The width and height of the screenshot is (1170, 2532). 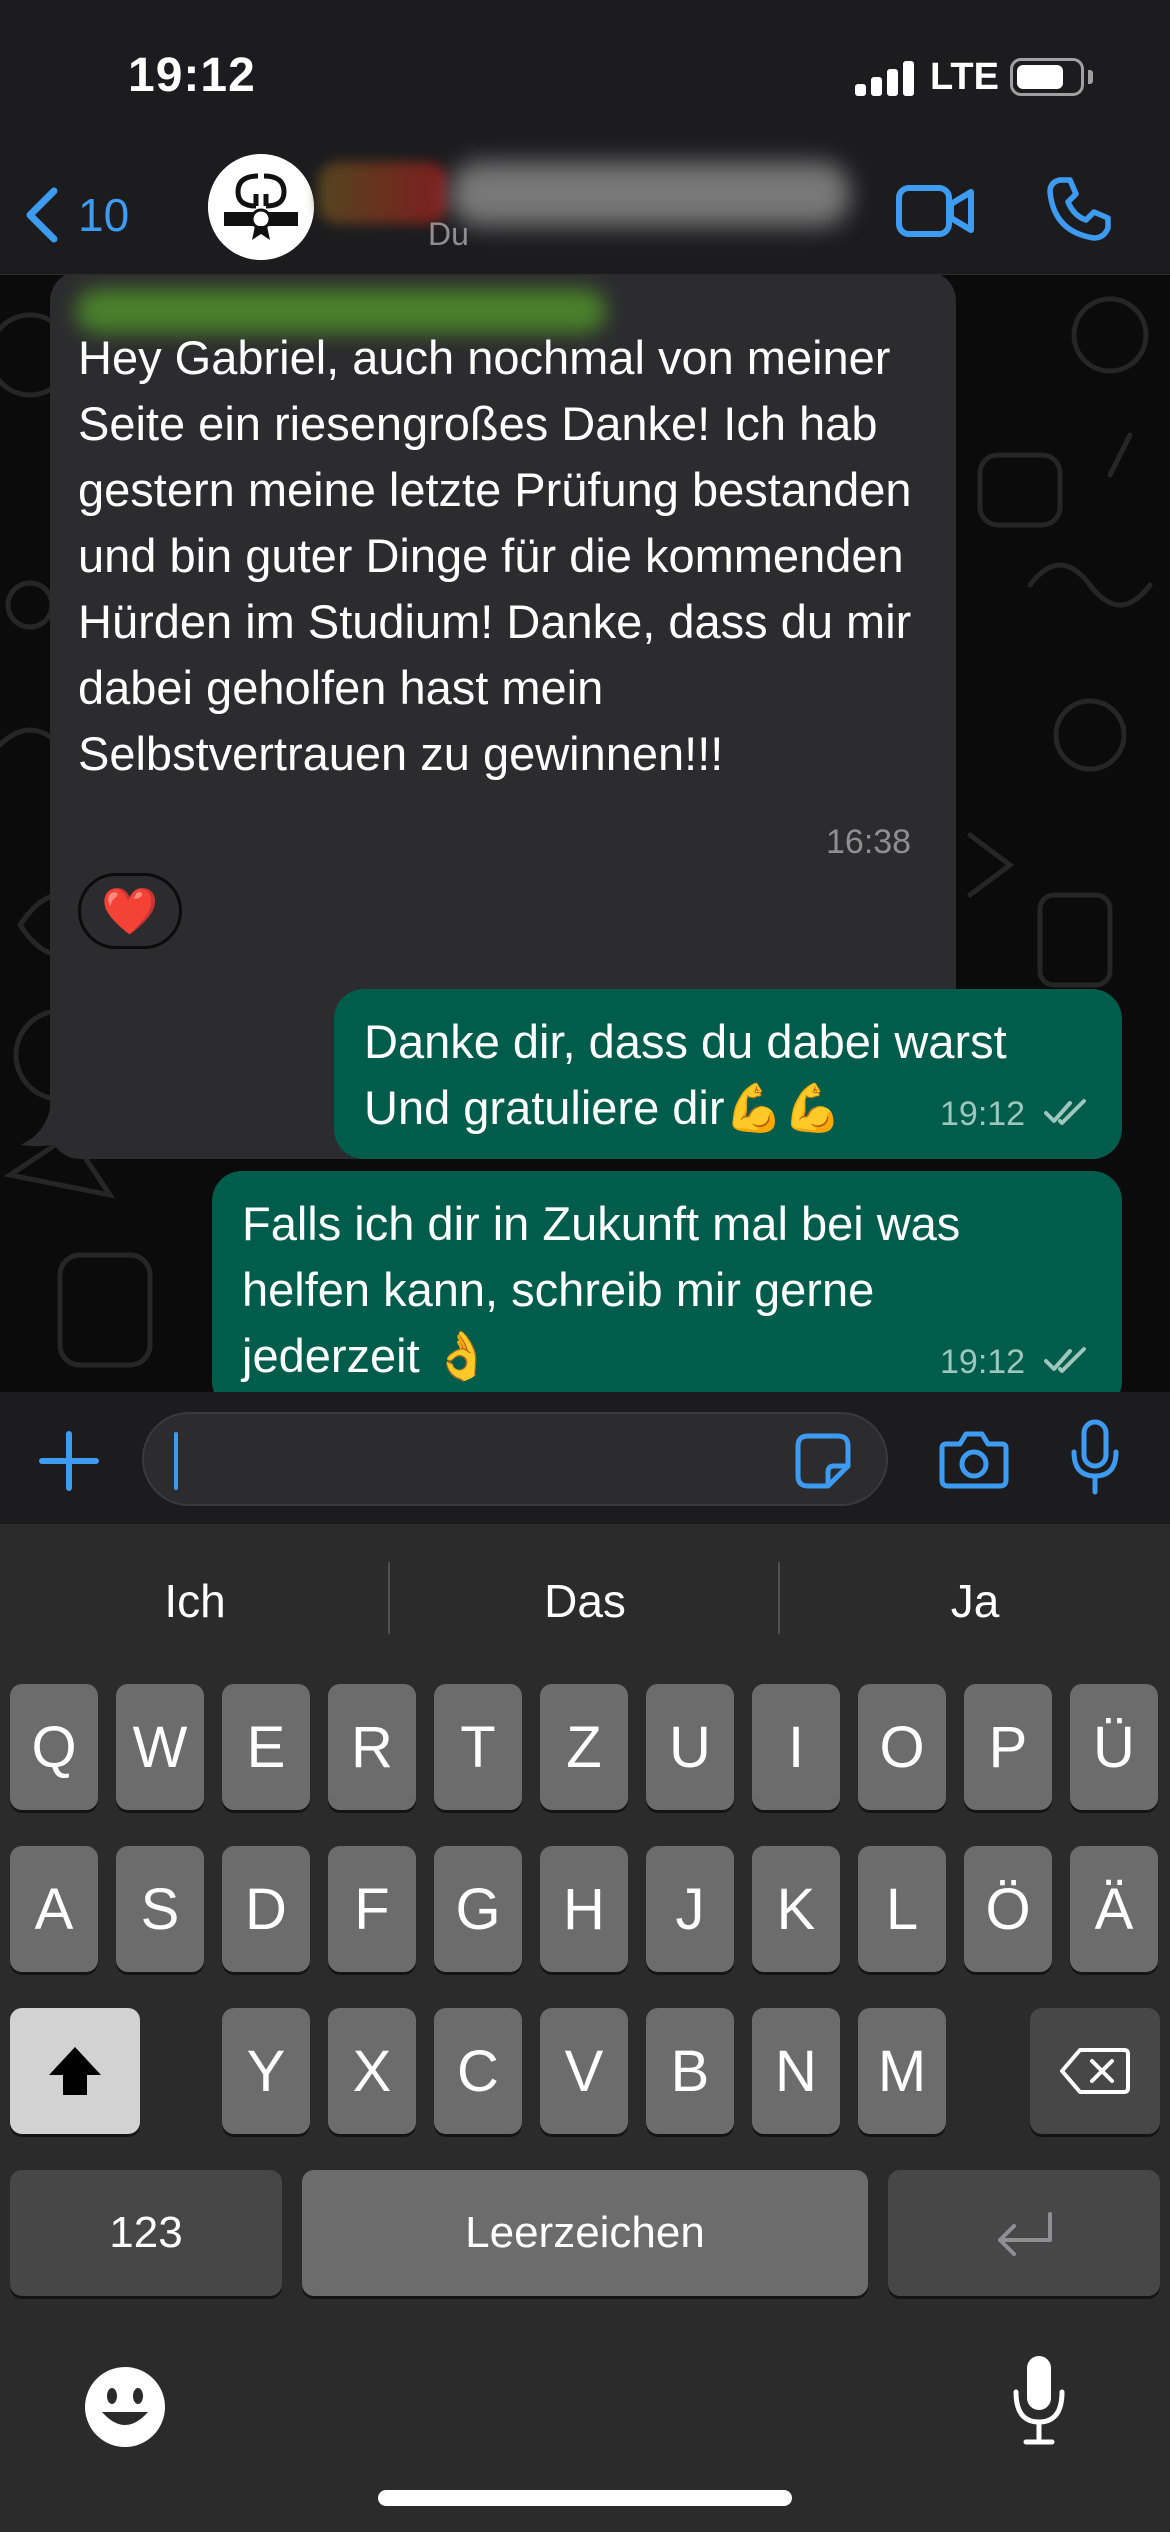 I want to click on key: Ü, so click(x=1114, y=1747).